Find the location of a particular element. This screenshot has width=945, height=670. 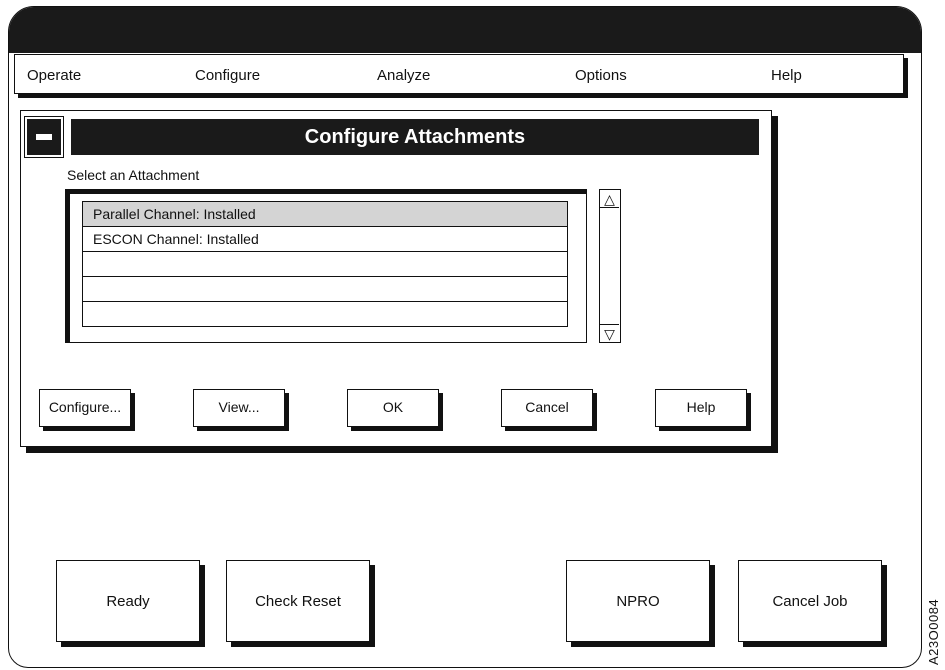

list-scrollbar: △ ▽ is located at coordinates (610, 266).